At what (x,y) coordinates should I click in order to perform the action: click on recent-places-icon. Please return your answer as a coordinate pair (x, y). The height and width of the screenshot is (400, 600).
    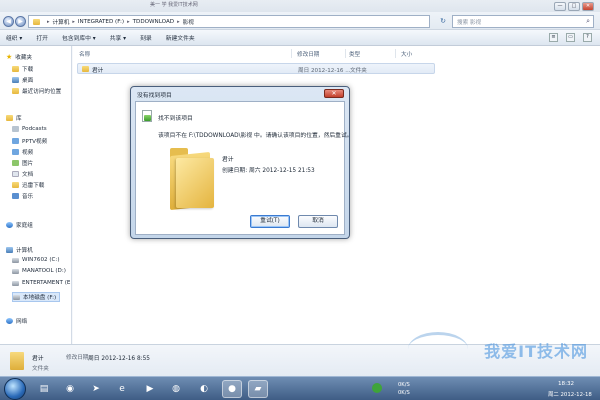
    Looking at the image, I should click on (15, 91).